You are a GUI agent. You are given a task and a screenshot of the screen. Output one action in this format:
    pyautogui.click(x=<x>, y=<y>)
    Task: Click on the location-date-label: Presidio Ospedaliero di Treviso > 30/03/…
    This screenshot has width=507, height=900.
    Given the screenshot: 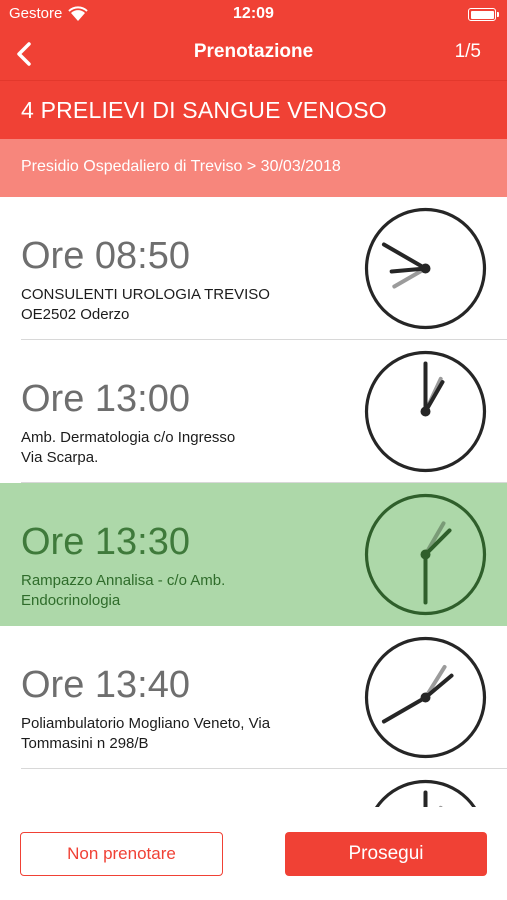 What is the action you would take?
    pyautogui.click(x=181, y=166)
    